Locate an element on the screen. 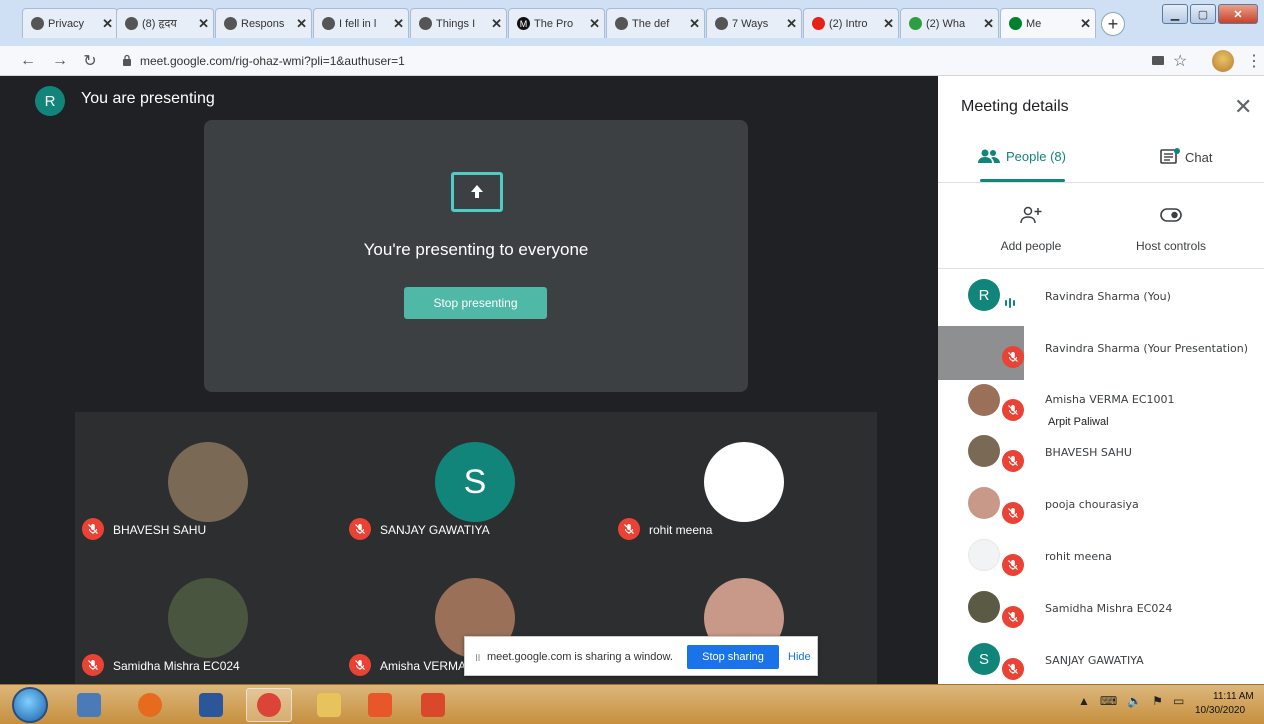  browser-tab: I fell in l ✕ is located at coordinates (361, 23).